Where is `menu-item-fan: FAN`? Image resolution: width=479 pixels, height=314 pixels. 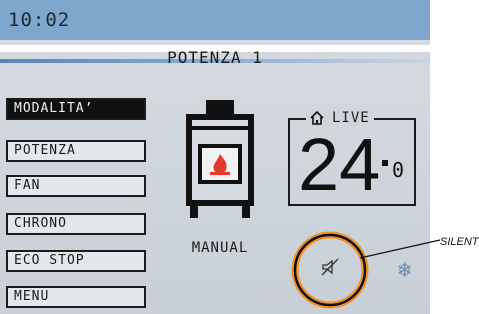
menu-item-fan: FAN is located at coordinates (76, 186).